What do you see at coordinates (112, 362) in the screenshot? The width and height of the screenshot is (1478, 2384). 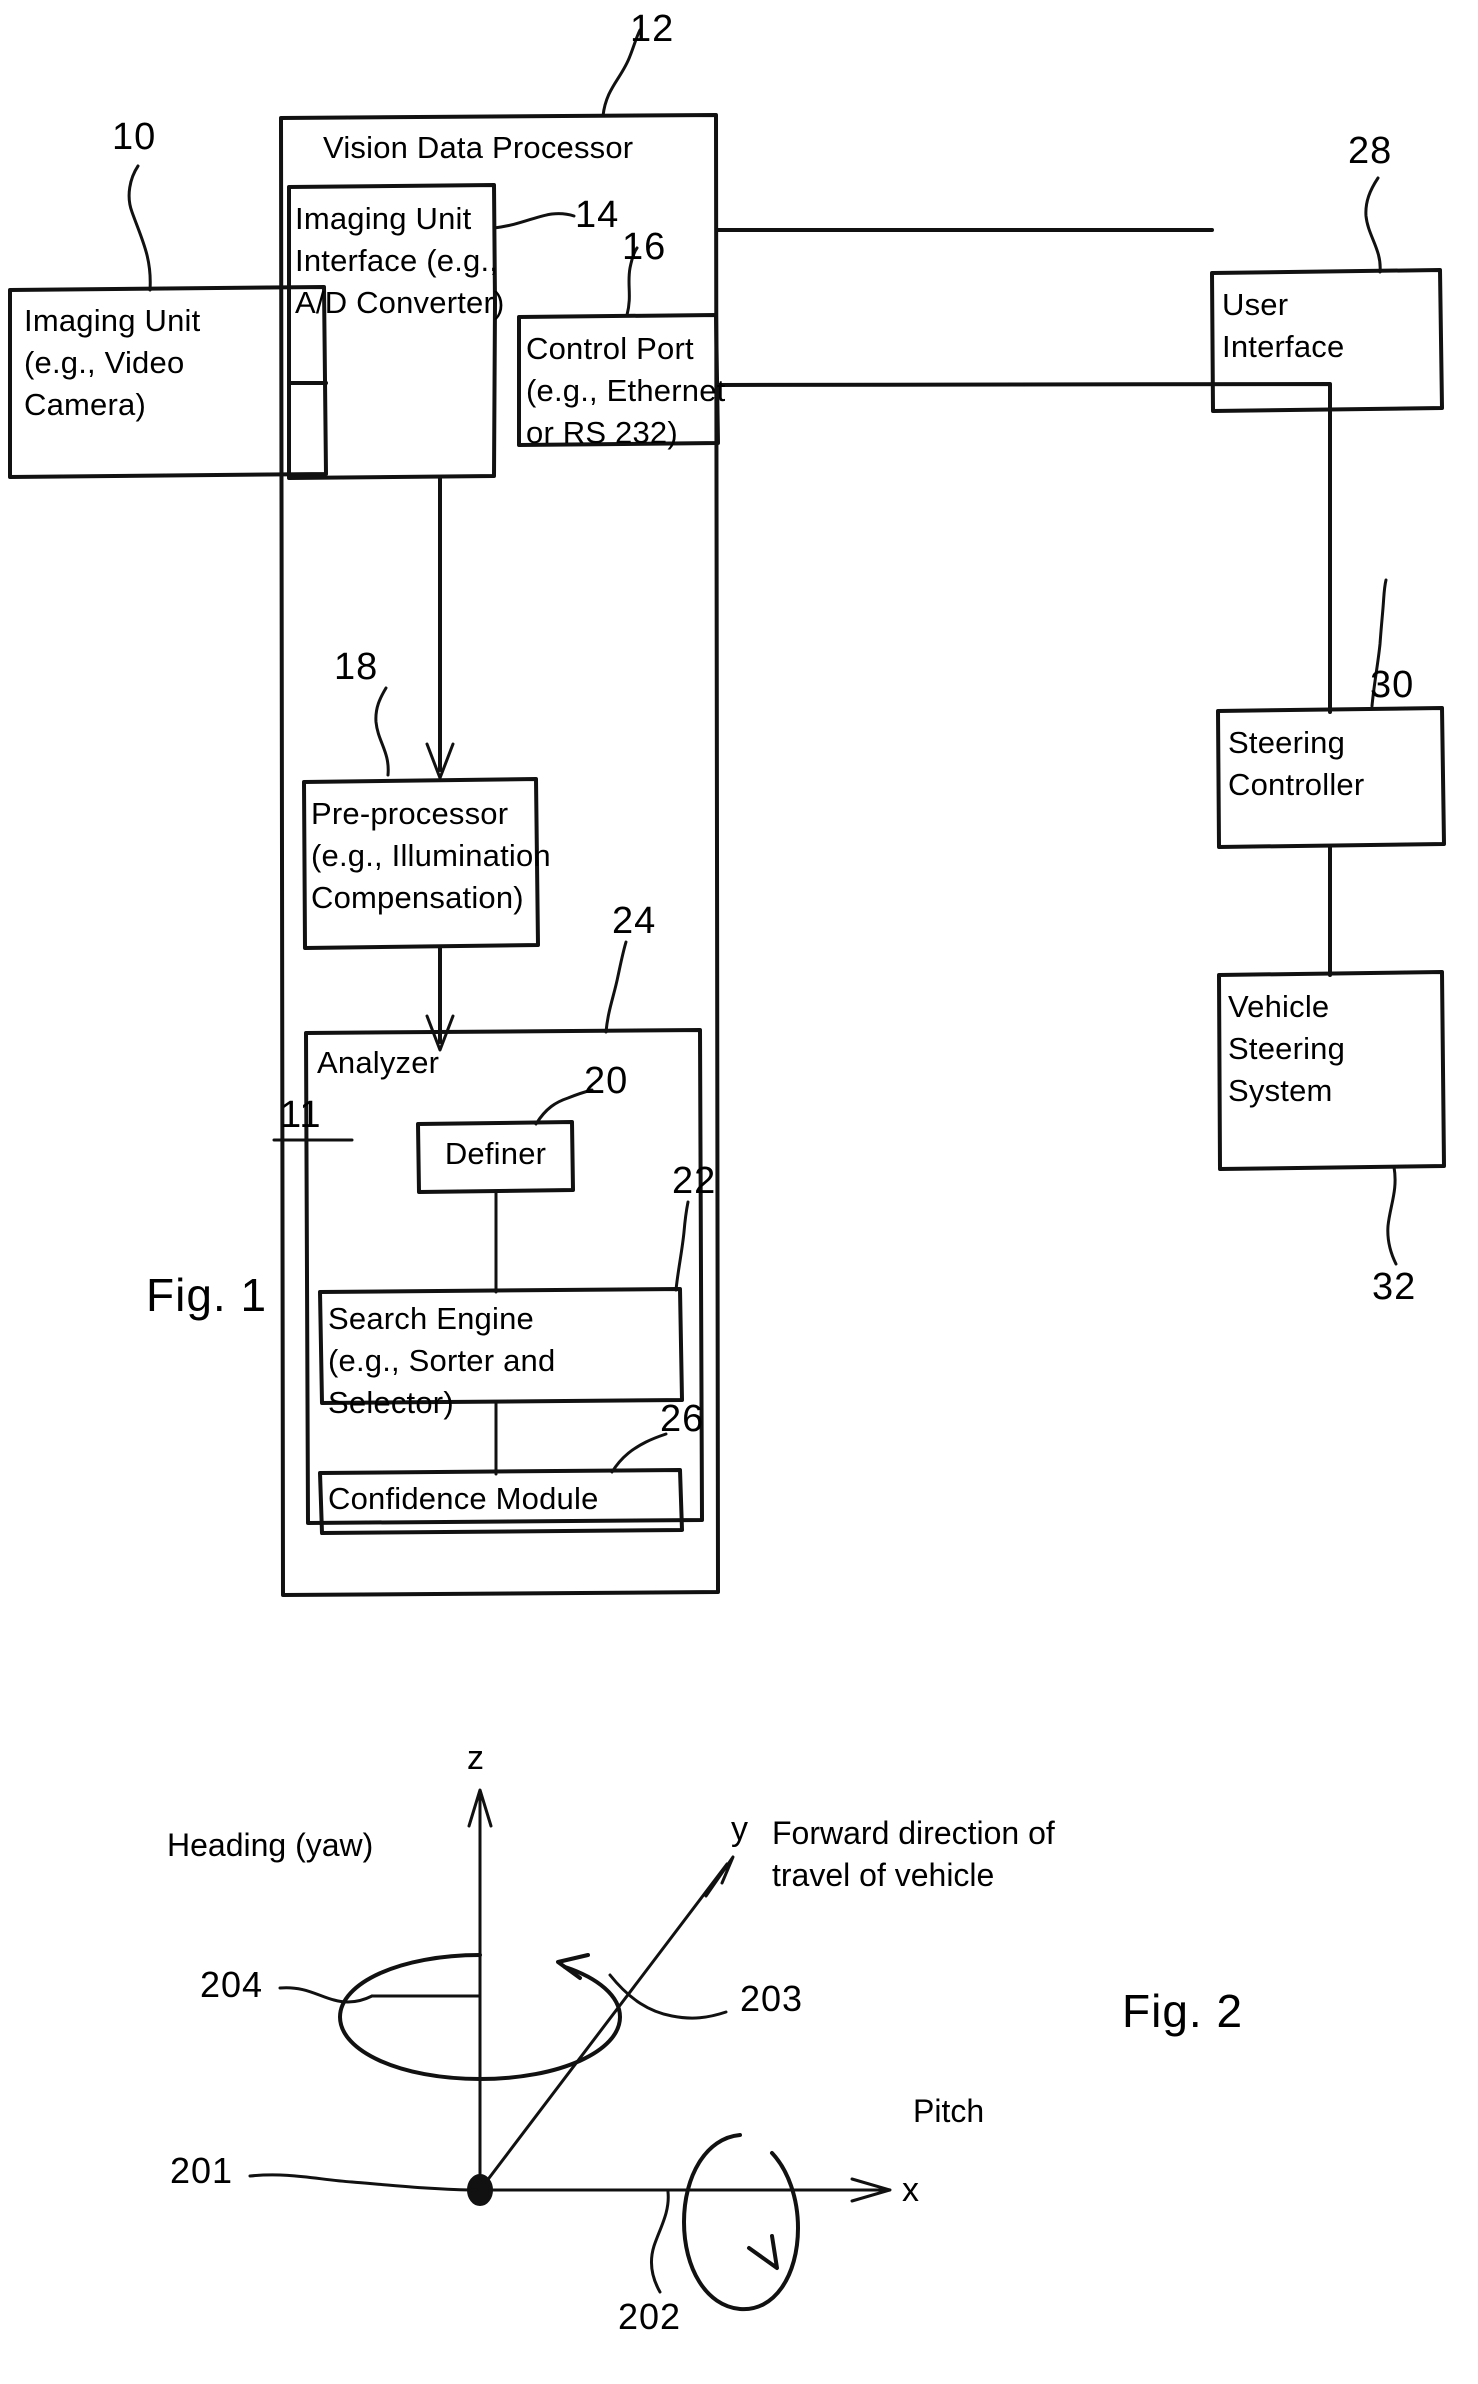 I see `imaging-unit-label: Imaging Unit (e.g., Video Camera)` at bounding box center [112, 362].